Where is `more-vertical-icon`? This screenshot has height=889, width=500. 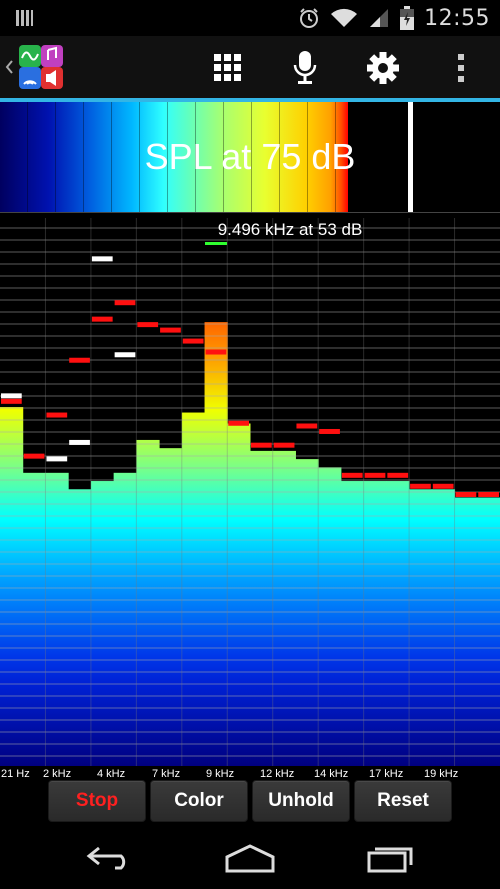 more-vertical-icon is located at coordinates (461, 68).